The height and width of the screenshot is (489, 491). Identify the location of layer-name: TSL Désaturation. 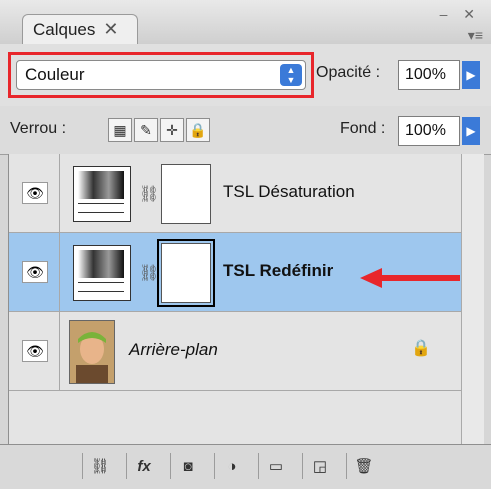
(289, 191).